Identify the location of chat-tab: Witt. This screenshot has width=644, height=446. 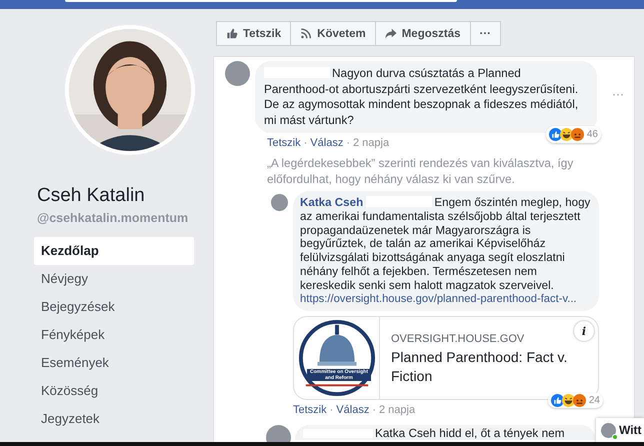
(620, 430).